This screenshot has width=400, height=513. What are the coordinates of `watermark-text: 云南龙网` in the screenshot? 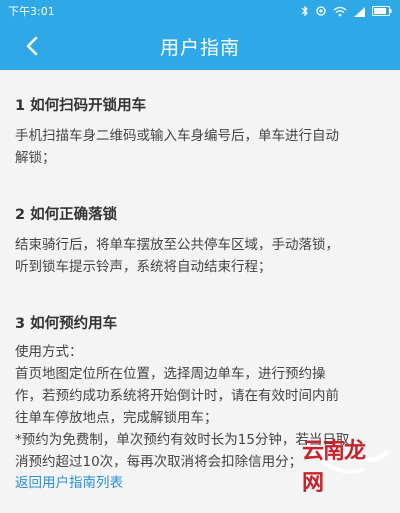 It's located at (334, 467).